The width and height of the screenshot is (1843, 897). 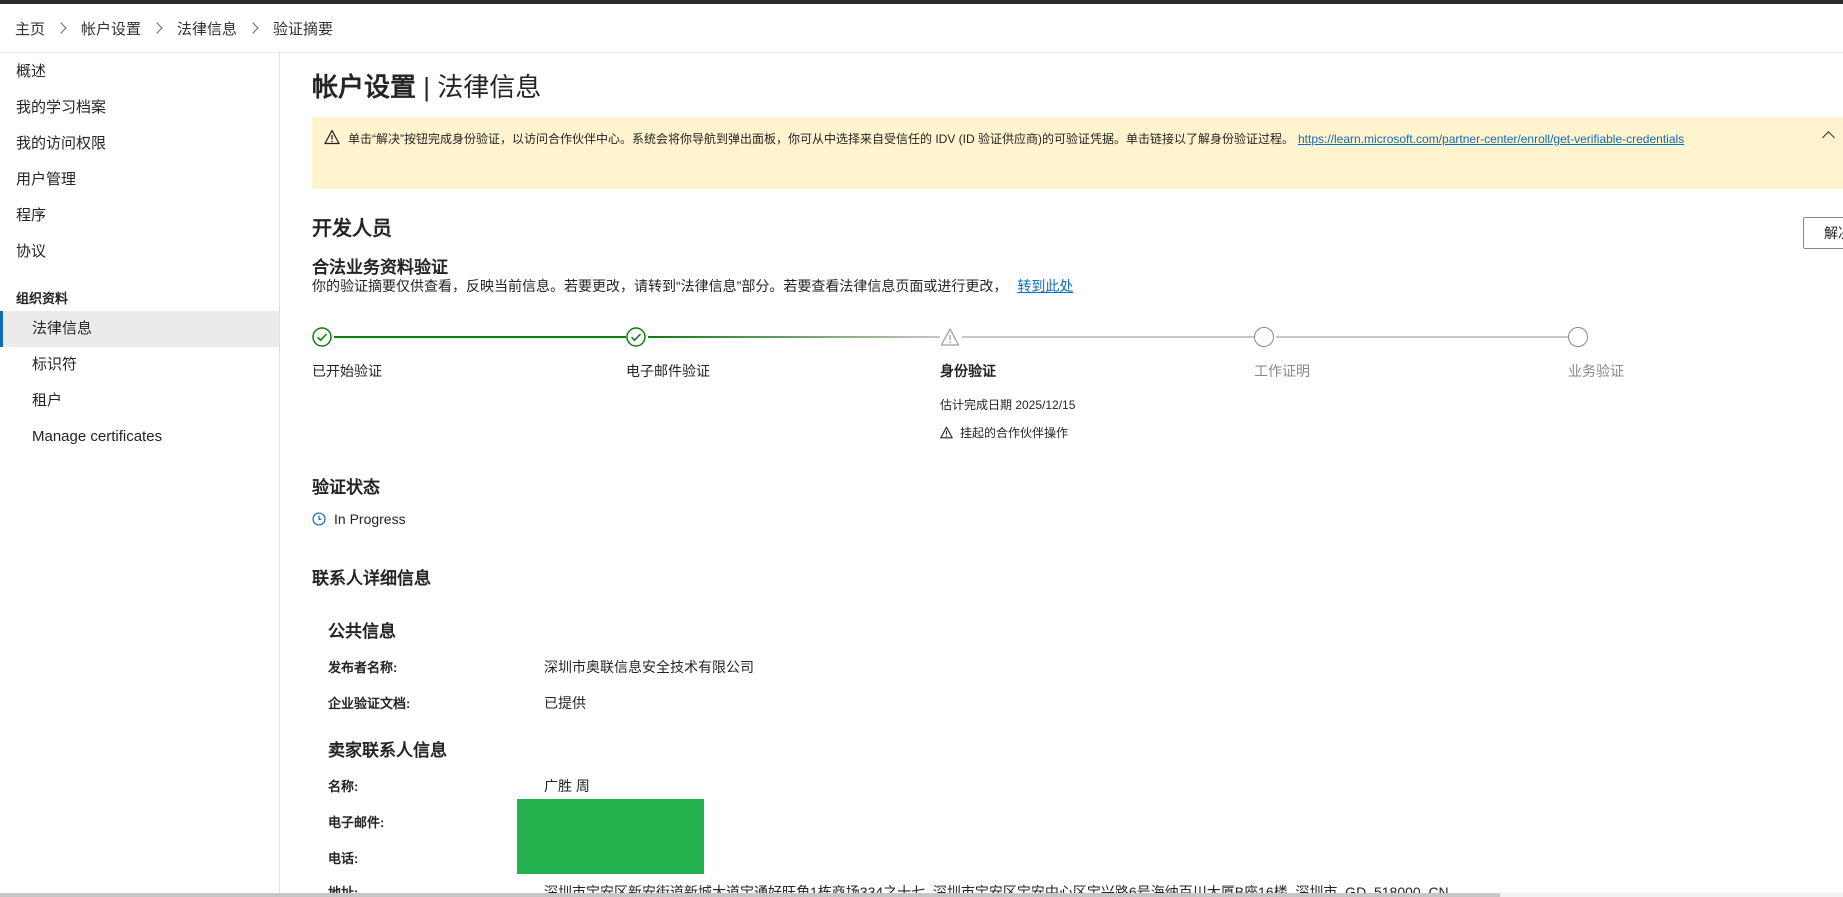 I want to click on horizontal-scrollbar, so click(x=921, y=895).